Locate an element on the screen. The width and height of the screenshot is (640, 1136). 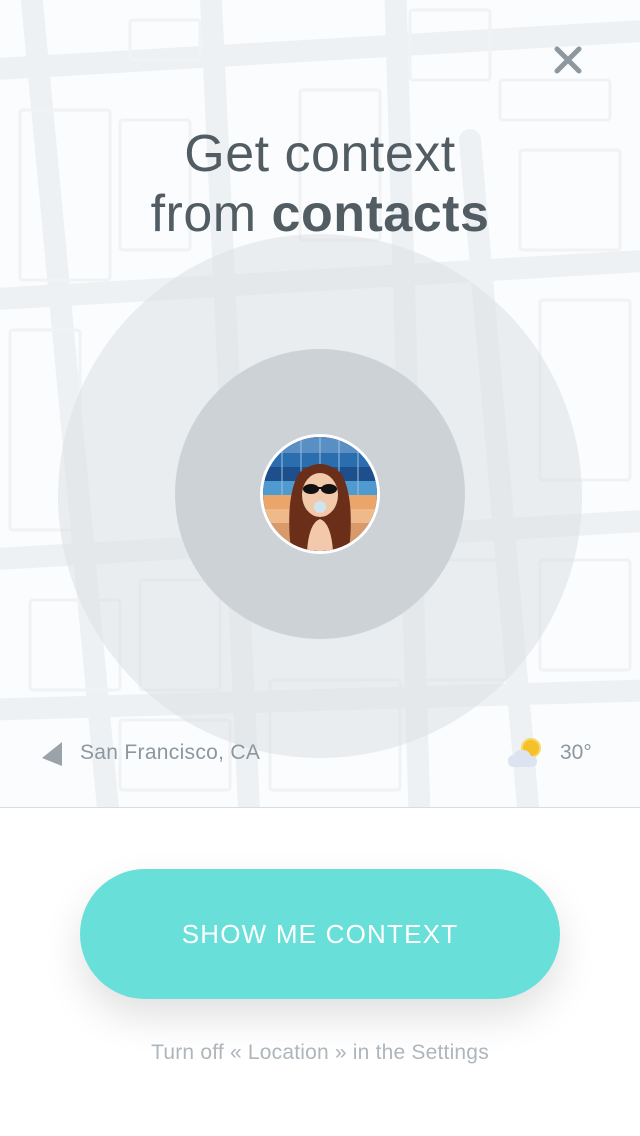
show-context-button-label: SHOW ME CONTEXT is located at coordinates (320, 933).